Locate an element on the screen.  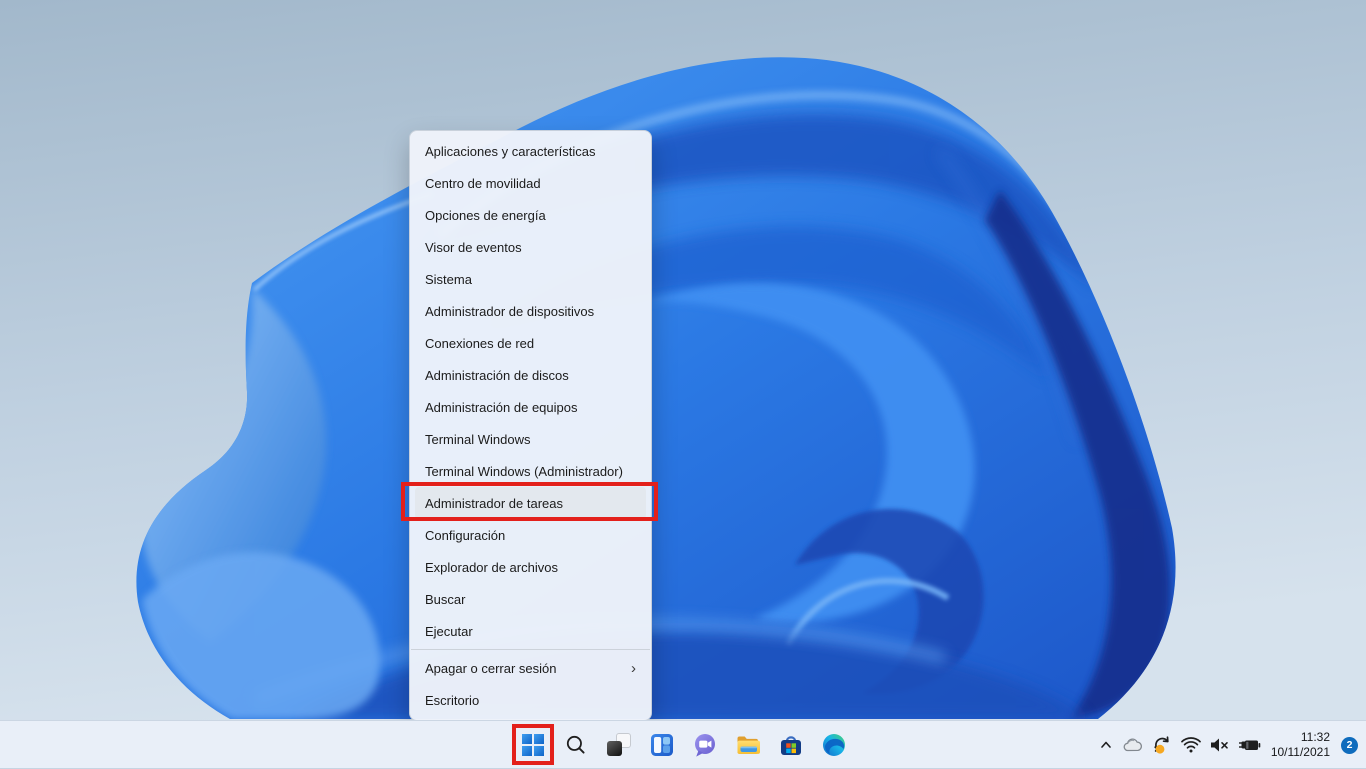
menu-item-power-options: Opciones de energía is located at coordinates (530, 215).